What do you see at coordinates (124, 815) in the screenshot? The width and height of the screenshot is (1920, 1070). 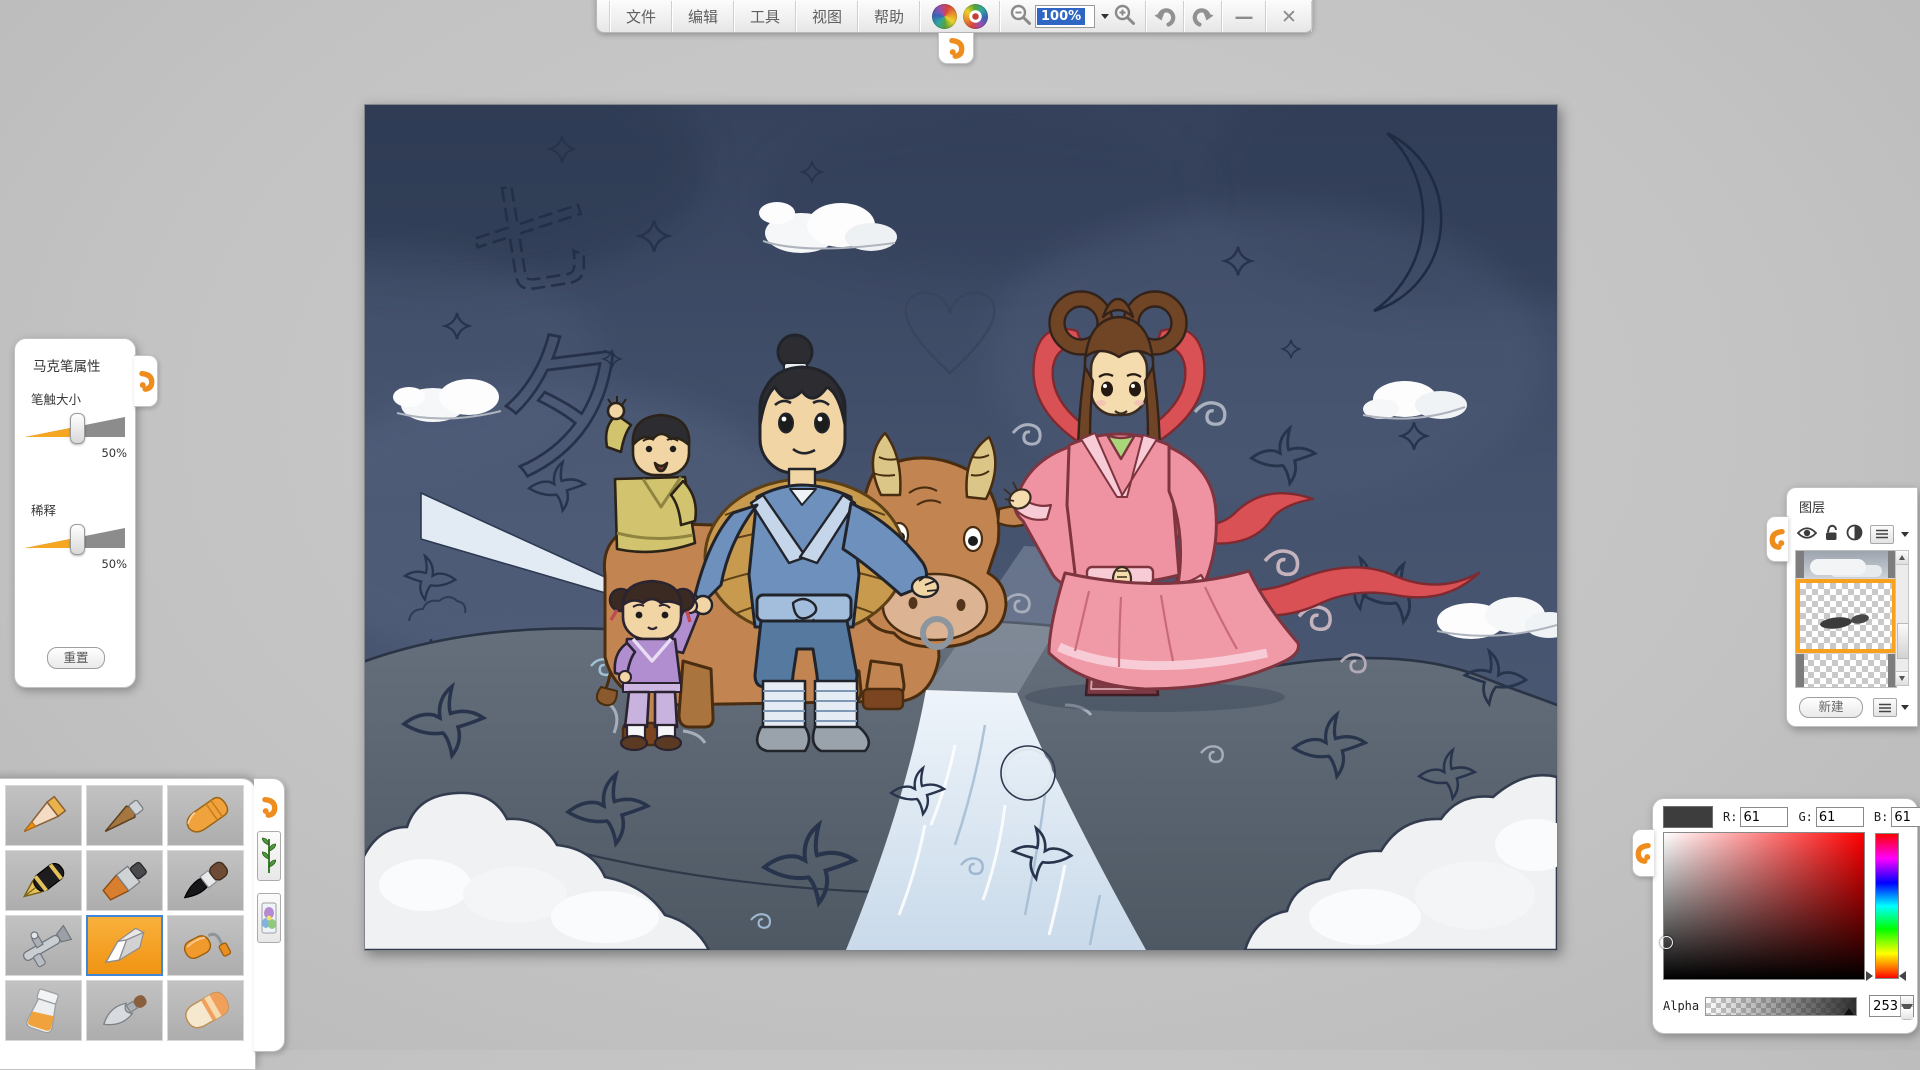 I see `tool-wood-pen` at bounding box center [124, 815].